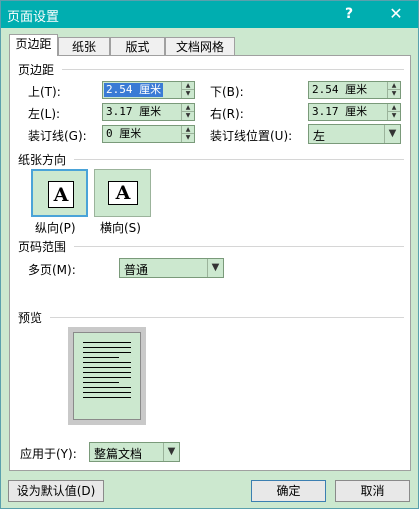 The height and width of the screenshot is (509, 419). What do you see at coordinates (239, 159) in the screenshot?
I see `orientation-separator` at bounding box center [239, 159].